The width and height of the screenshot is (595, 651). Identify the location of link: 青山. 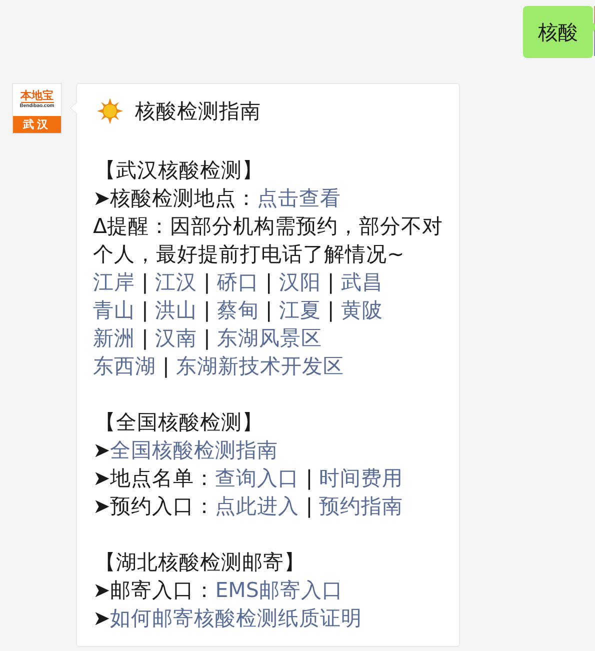
(114, 310).